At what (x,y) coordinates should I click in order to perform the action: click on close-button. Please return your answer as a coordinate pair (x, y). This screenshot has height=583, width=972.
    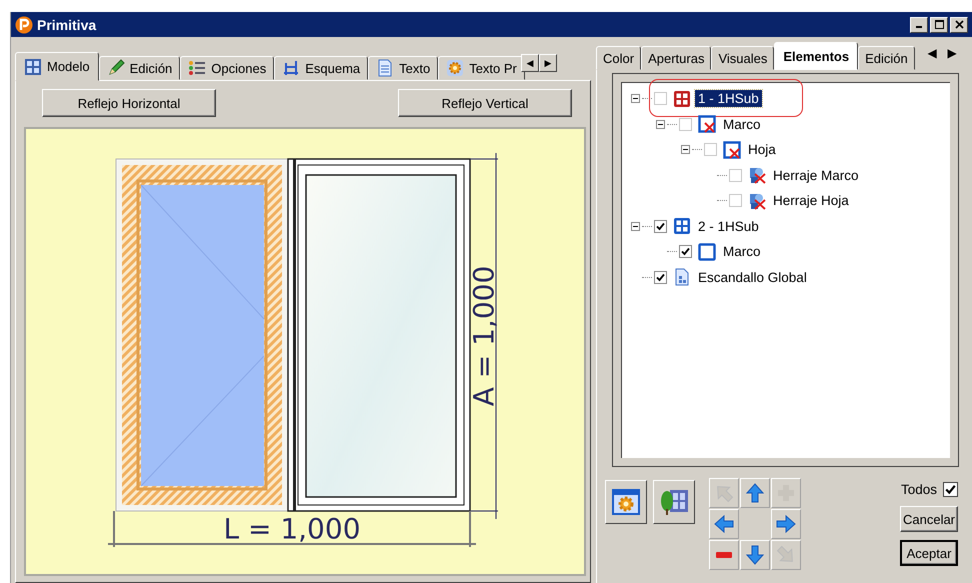
    Looking at the image, I should click on (959, 24).